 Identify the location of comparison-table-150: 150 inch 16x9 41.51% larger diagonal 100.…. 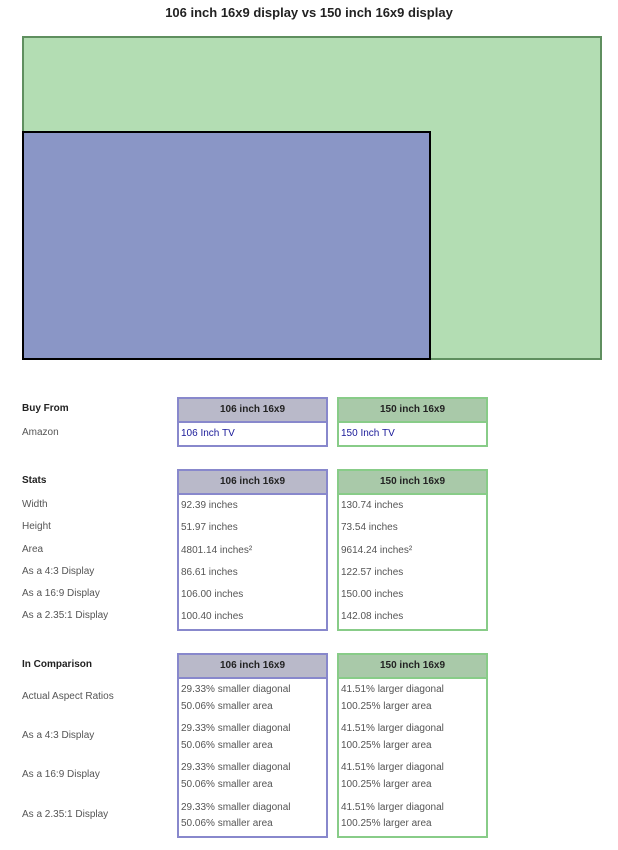
(412, 745).